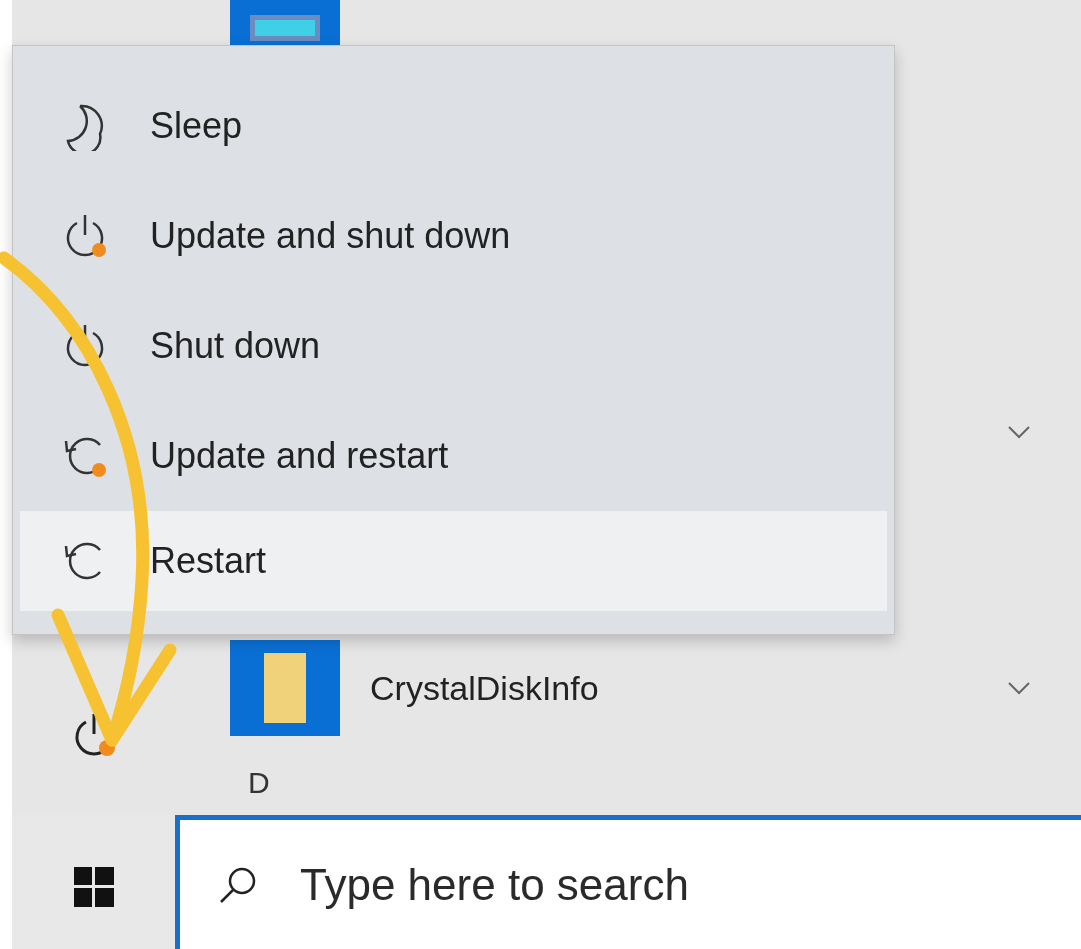 This screenshot has width=1081, height=949. I want to click on app-tile, so click(285, 22).